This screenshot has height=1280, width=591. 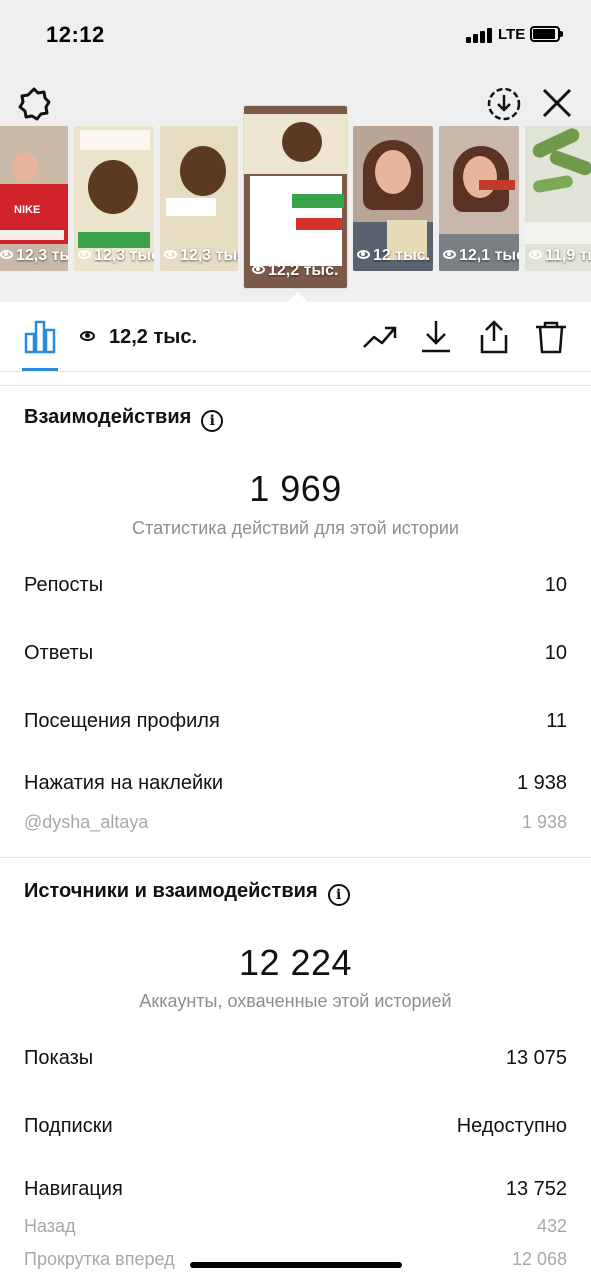 I want to click on share-icon, so click(x=494, y=337).